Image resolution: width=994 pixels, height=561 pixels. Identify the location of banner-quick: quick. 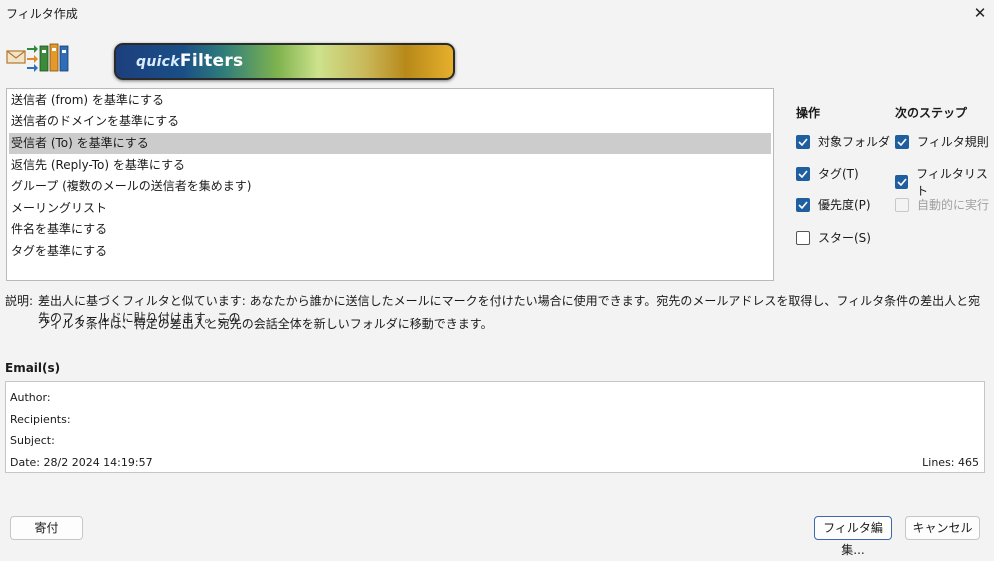
(158, 62).